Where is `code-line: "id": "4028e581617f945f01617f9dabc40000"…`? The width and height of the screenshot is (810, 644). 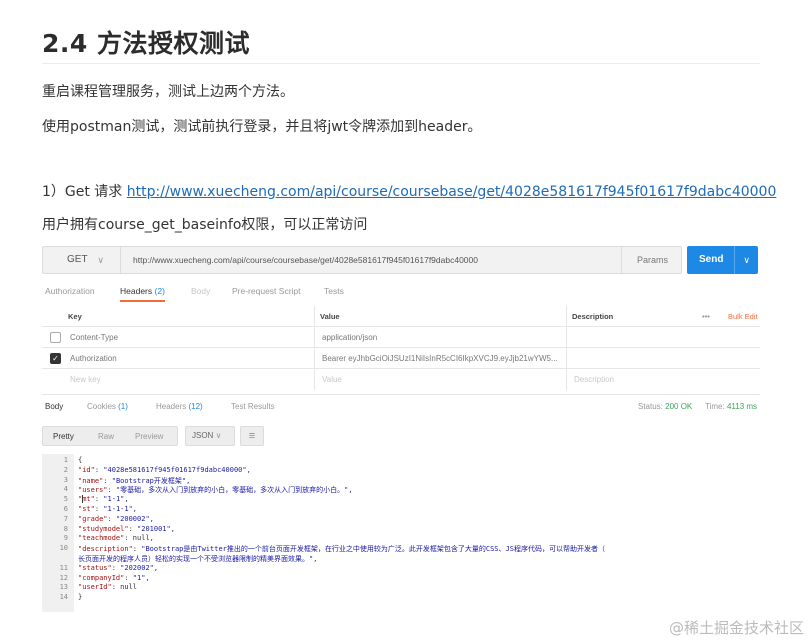 code-line: "id": "4028e581617f945f01617f9dabc40000"… is located at coordinates (164, 469).